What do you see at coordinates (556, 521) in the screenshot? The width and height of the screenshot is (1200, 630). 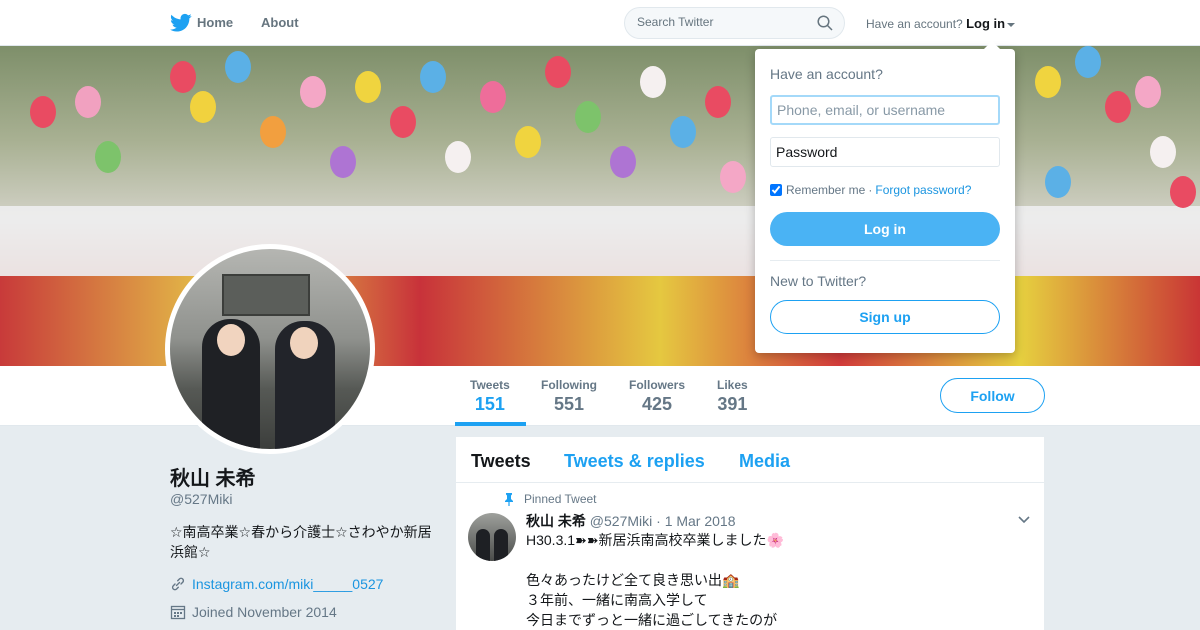 I see `tweet-author-name: 秋山 未希` at bounding box center [556, 521].